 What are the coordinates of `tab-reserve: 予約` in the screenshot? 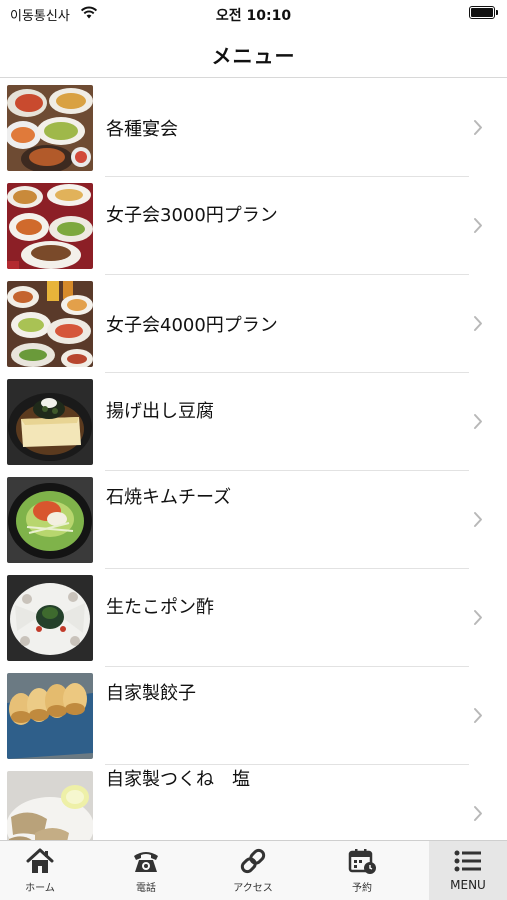 It's located at (362, 870).